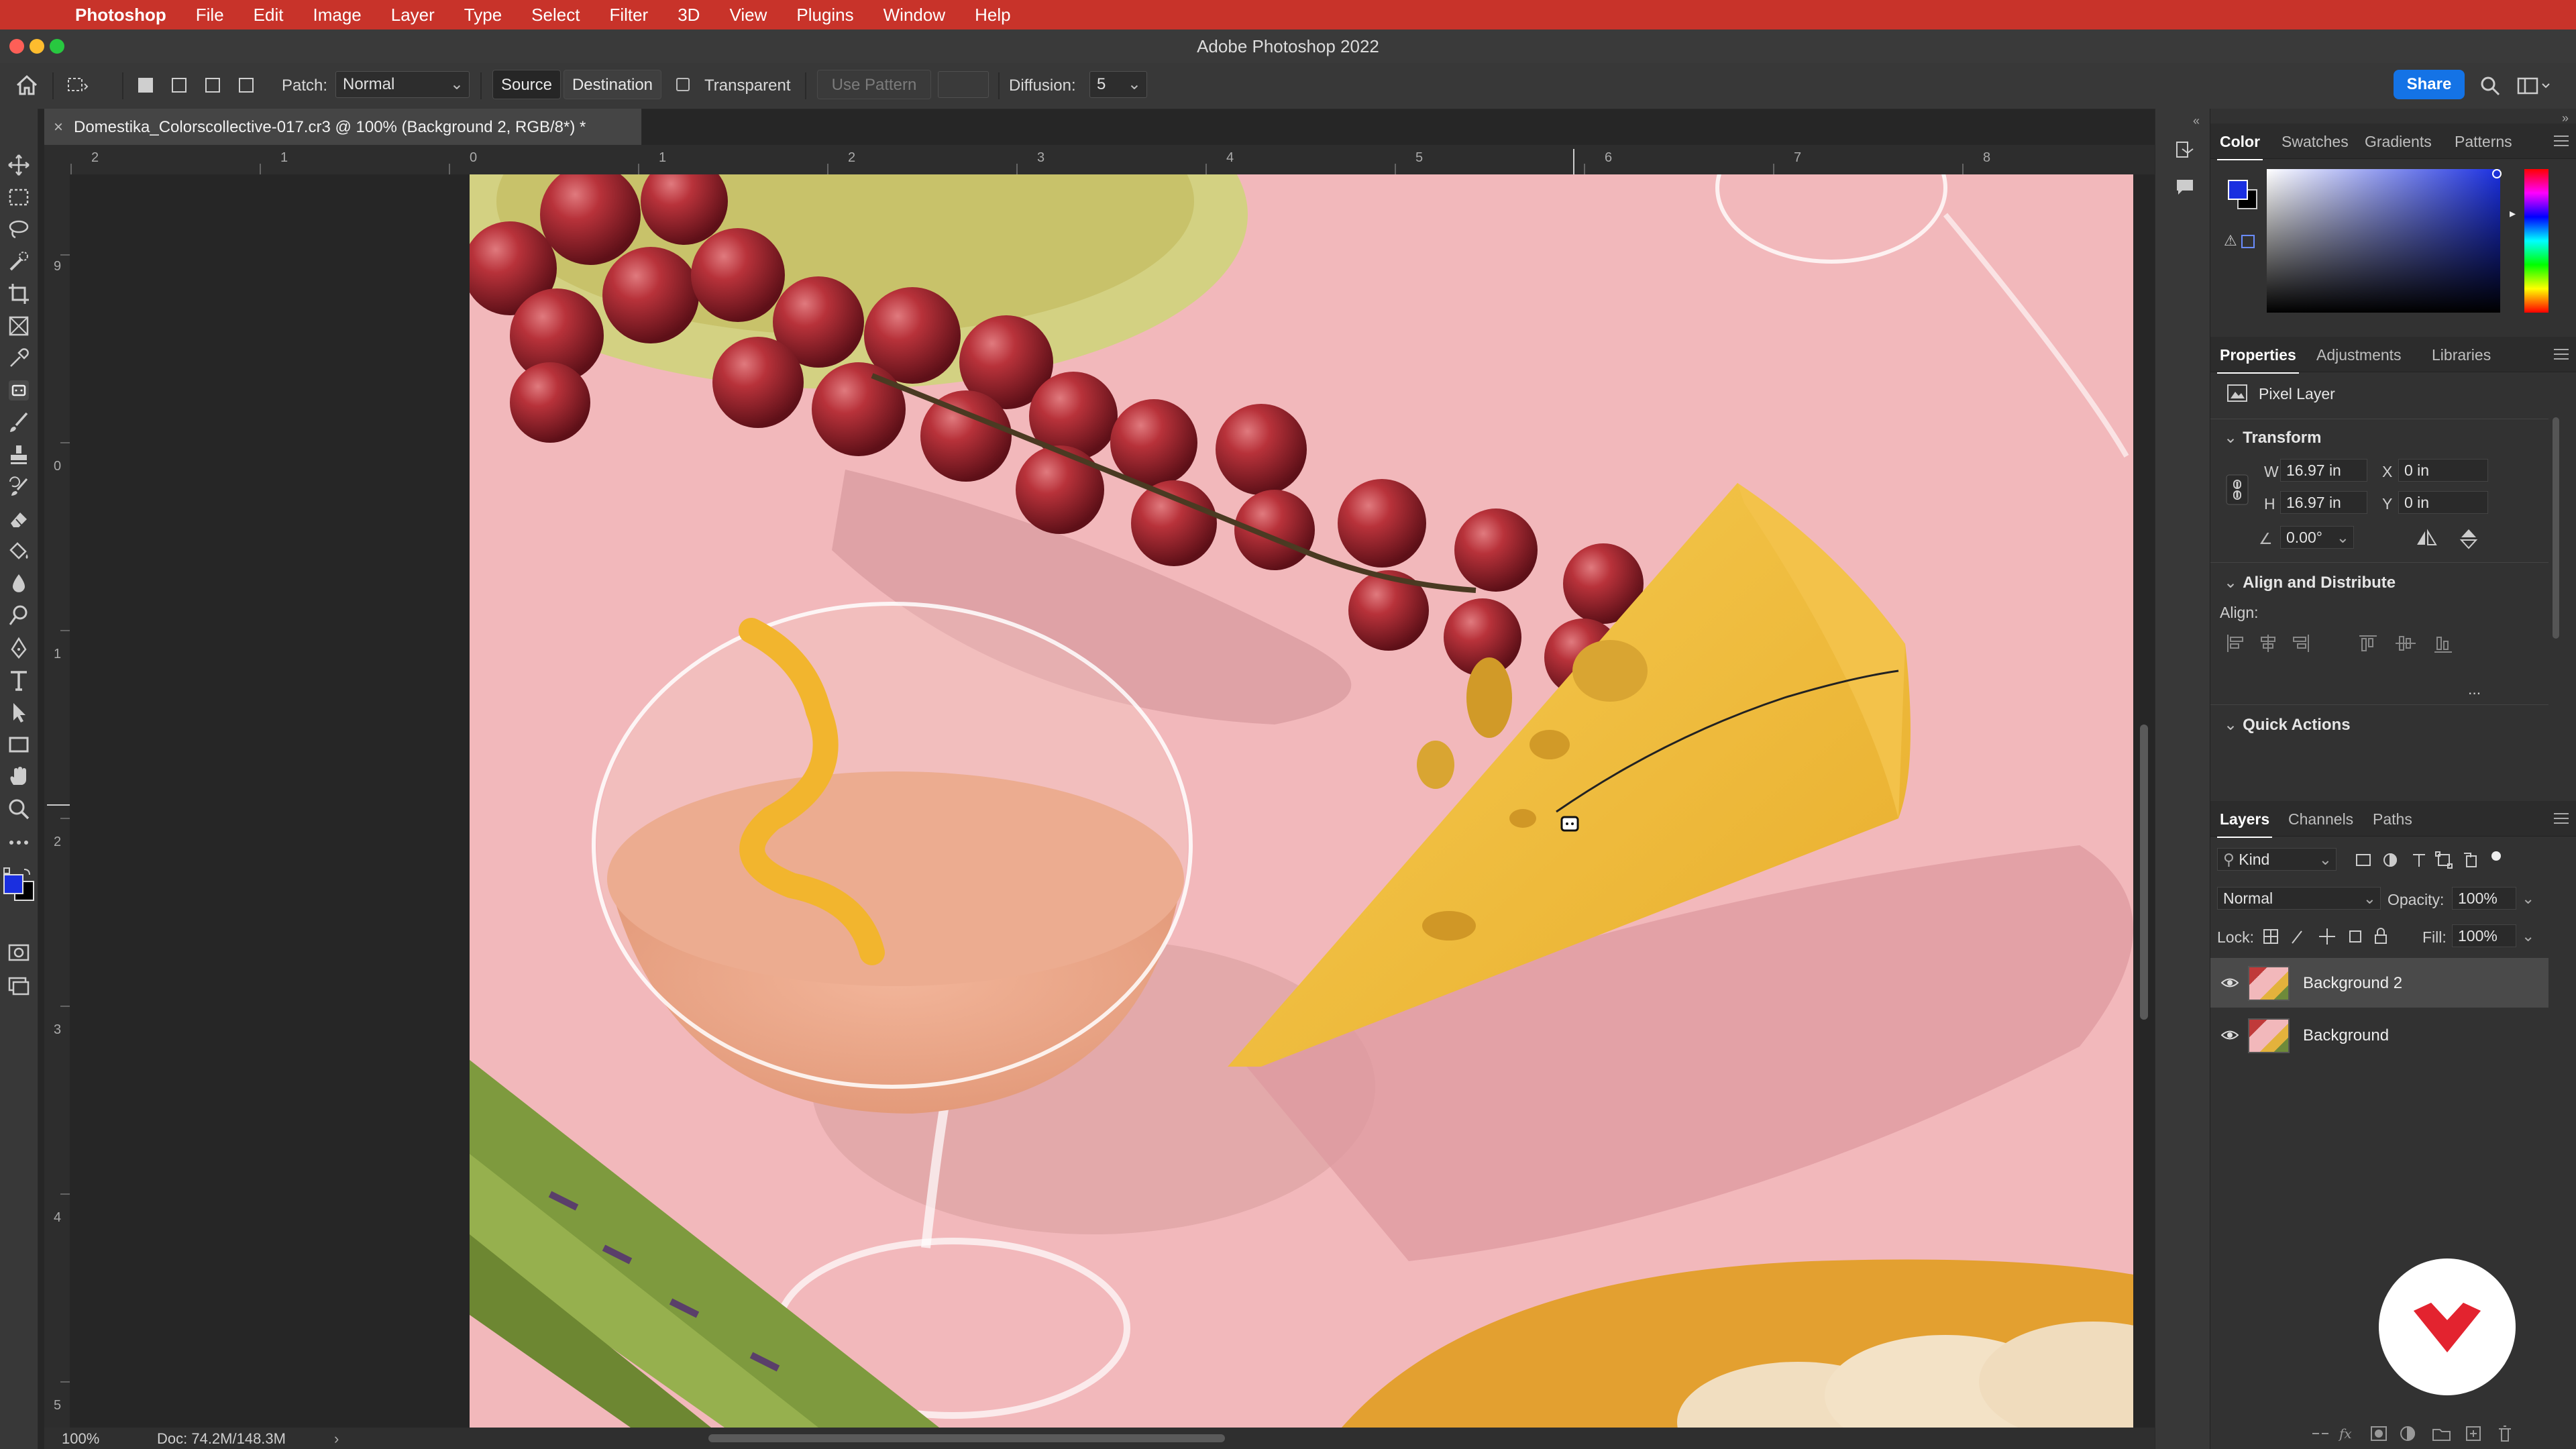  Describe the element at coordinates (992, 15) in the screenshot. I see `menu-help: Help` at that location.